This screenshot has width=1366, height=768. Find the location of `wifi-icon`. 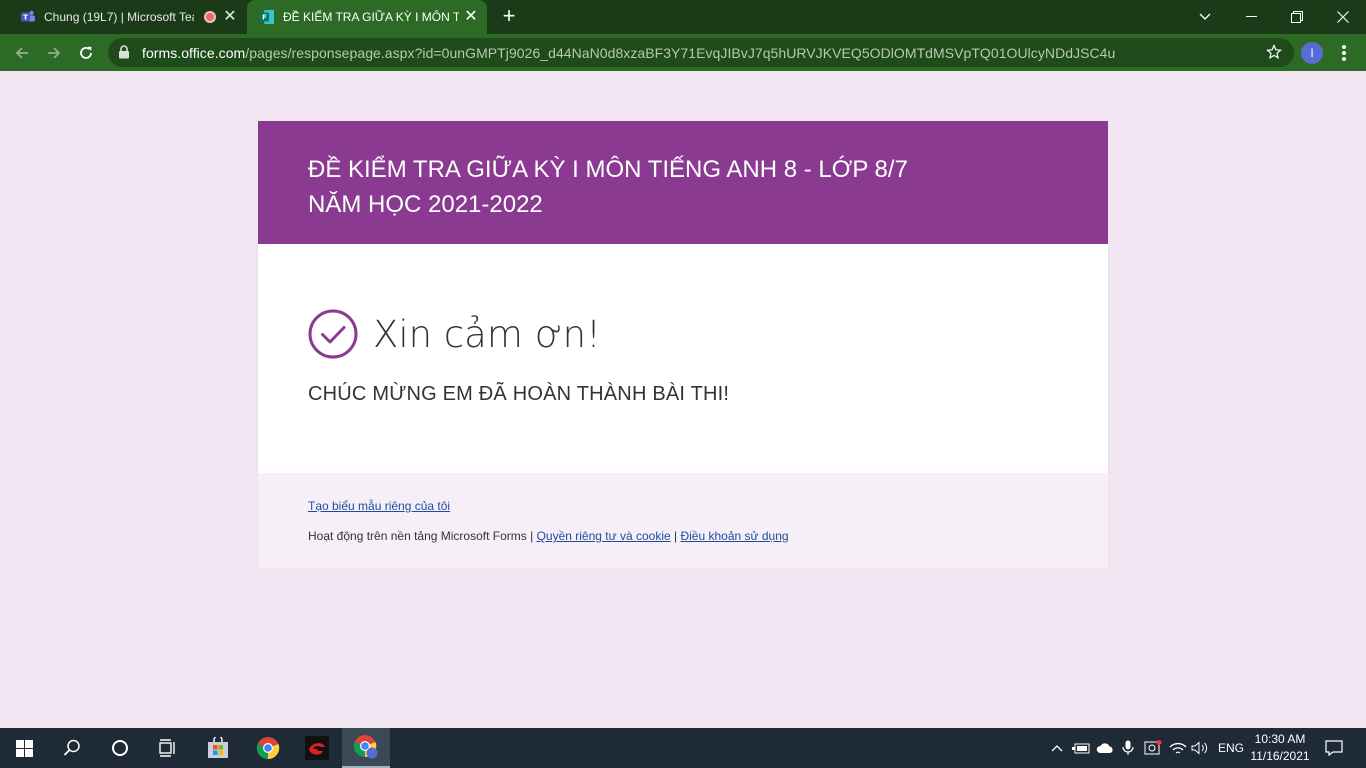

wifi-icon is located at coordinates (1178, 748).